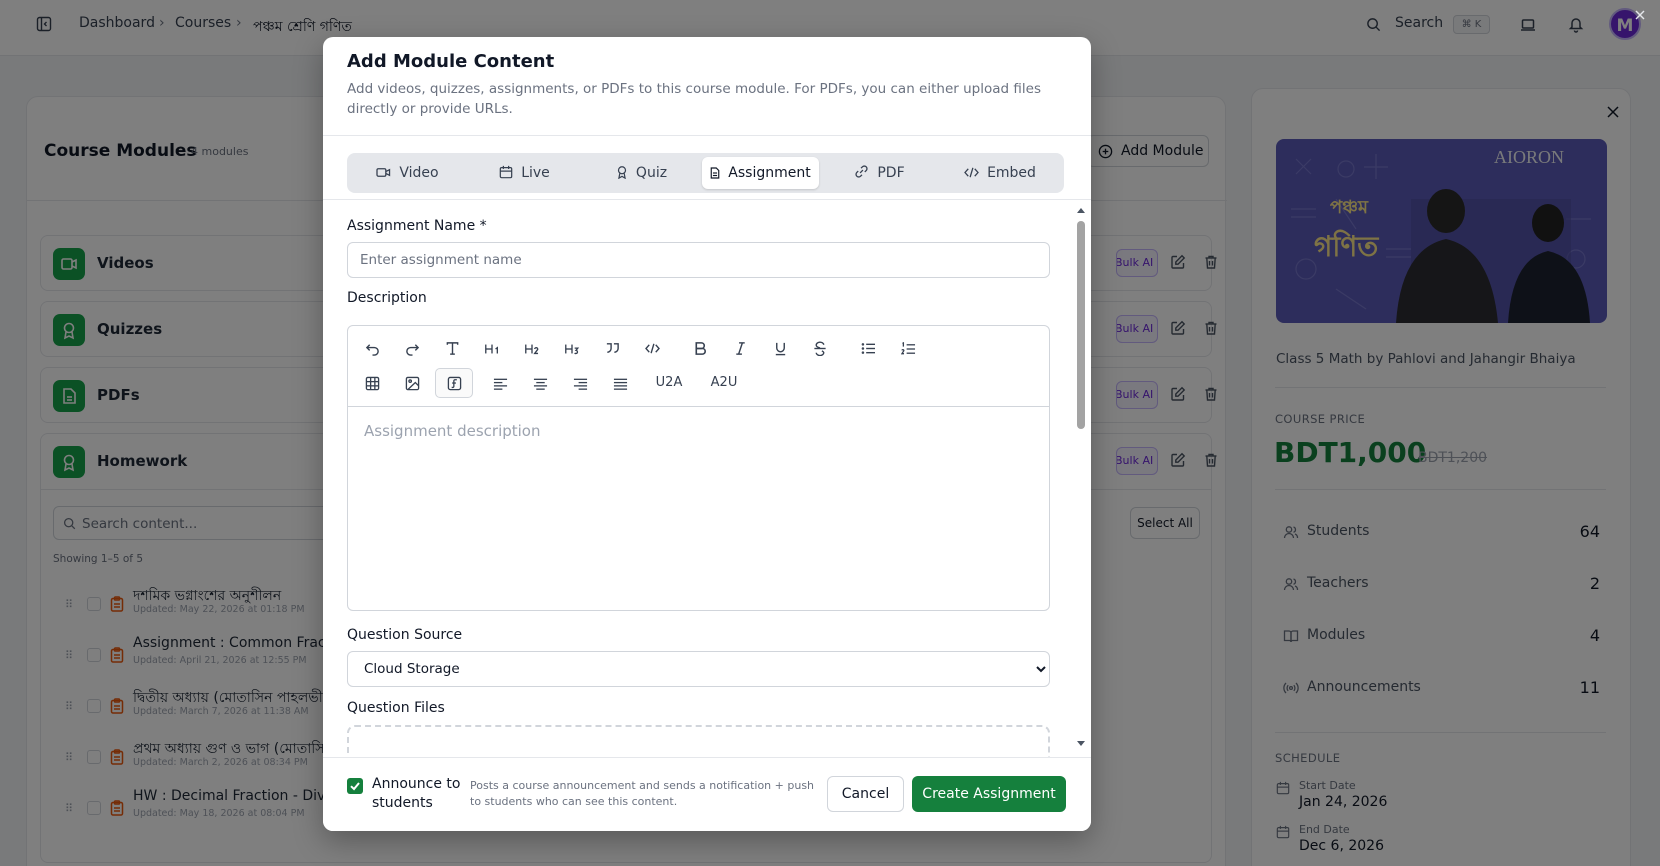 The width and height of the screenshot is (1660, 866). I want to click on announce-checkbox, so click(355, 786).